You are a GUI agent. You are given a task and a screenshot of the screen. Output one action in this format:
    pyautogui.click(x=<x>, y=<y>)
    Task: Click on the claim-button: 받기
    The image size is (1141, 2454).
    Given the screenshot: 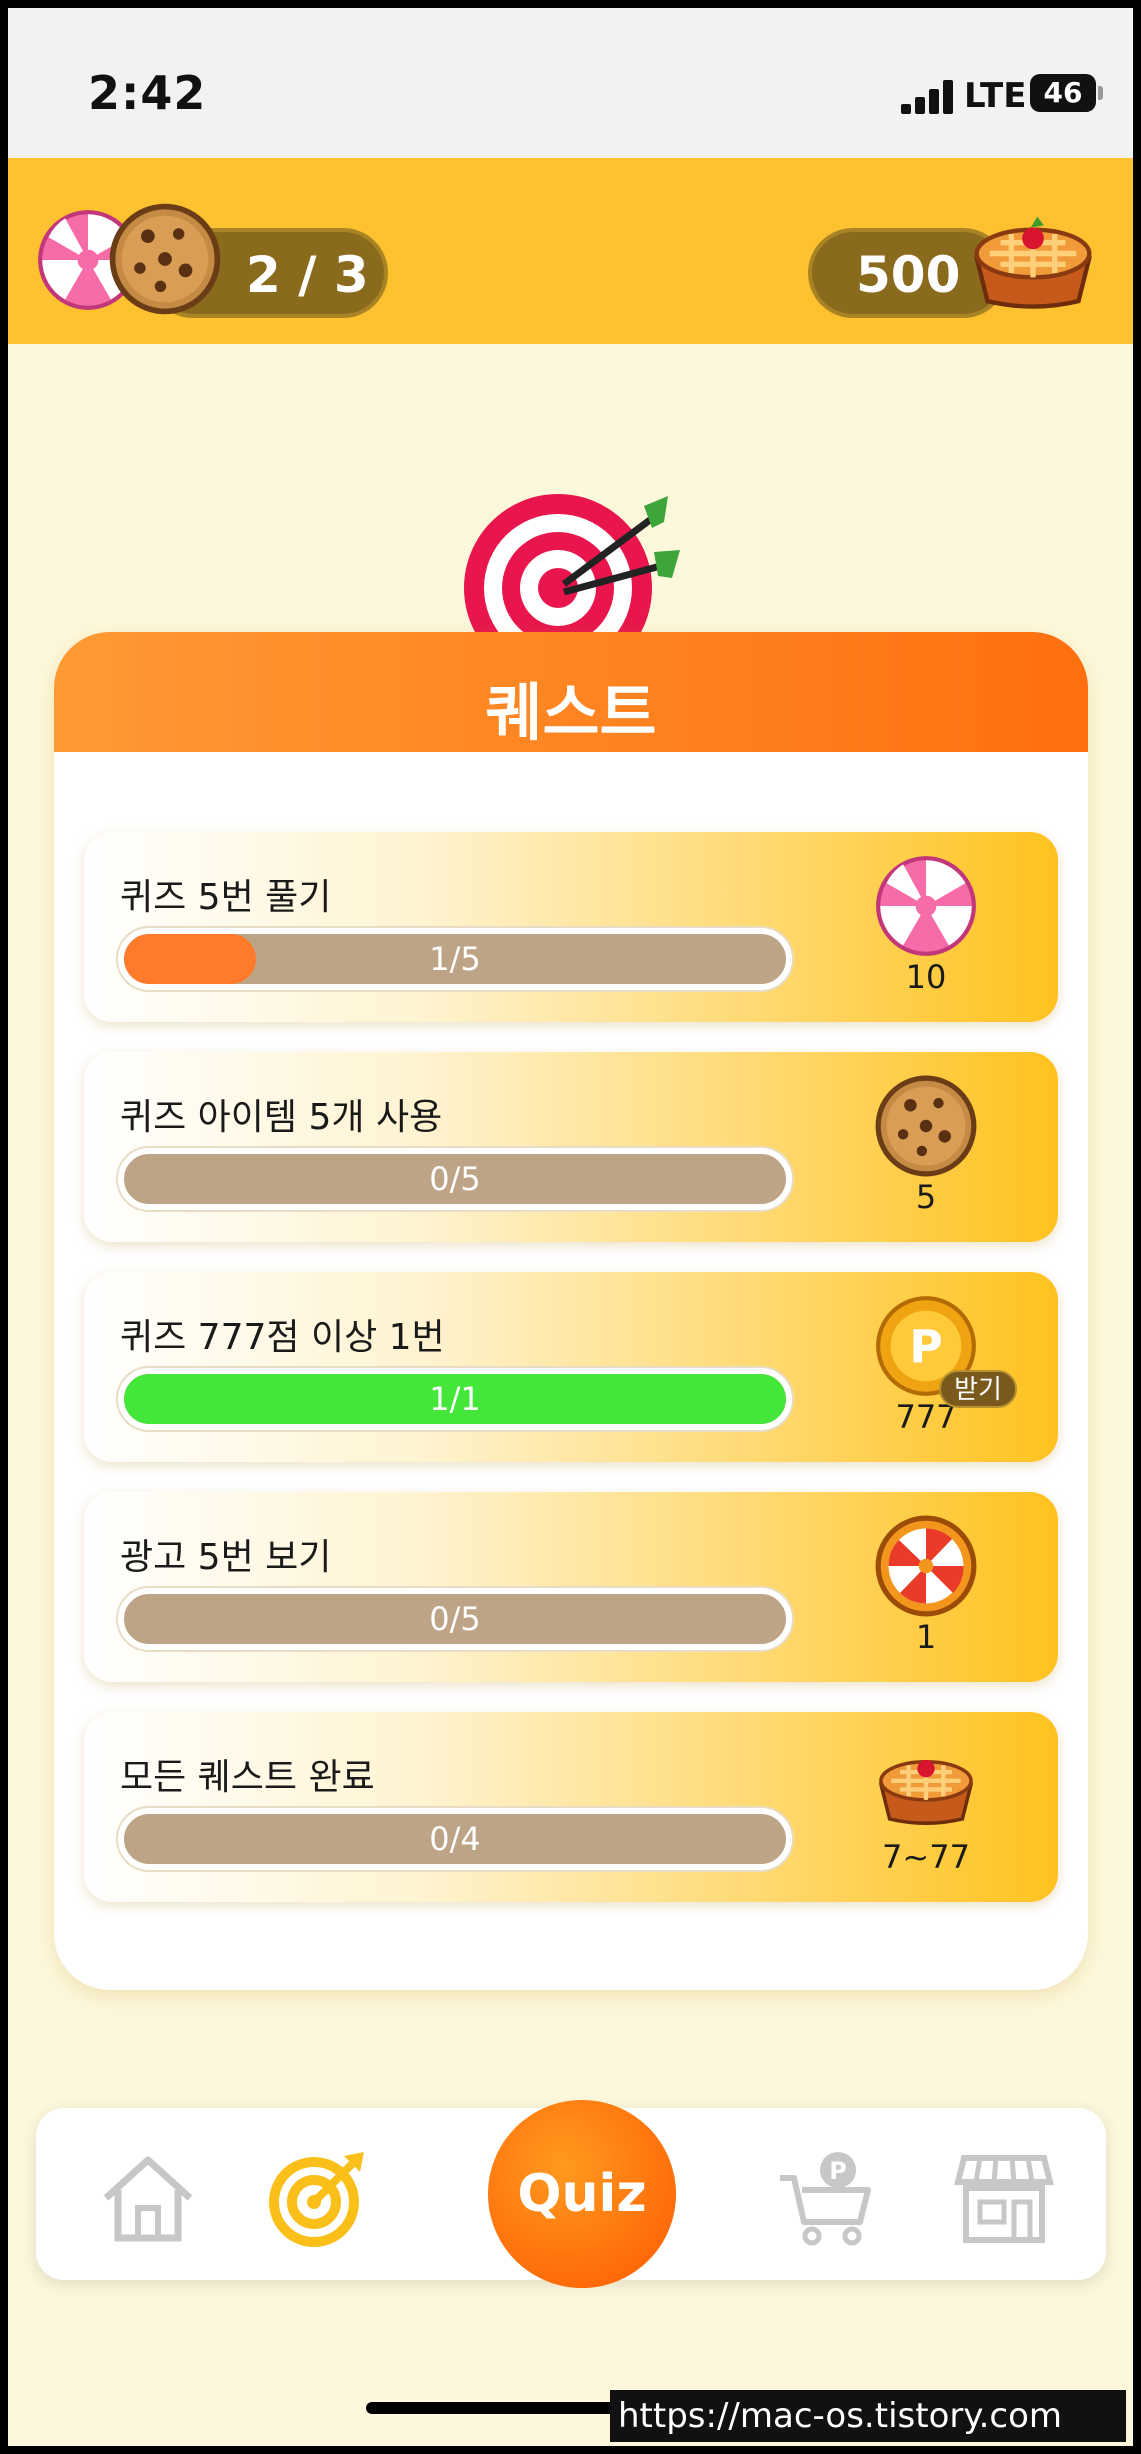 What is the action you would take?
    pyautogui.click(x=978, y=1389)
    